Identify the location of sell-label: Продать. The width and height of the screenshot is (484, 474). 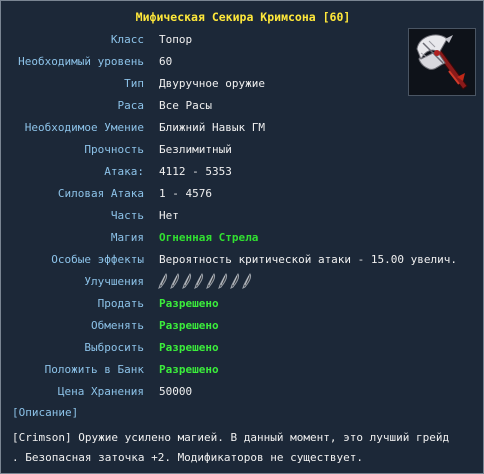
(120, 303).